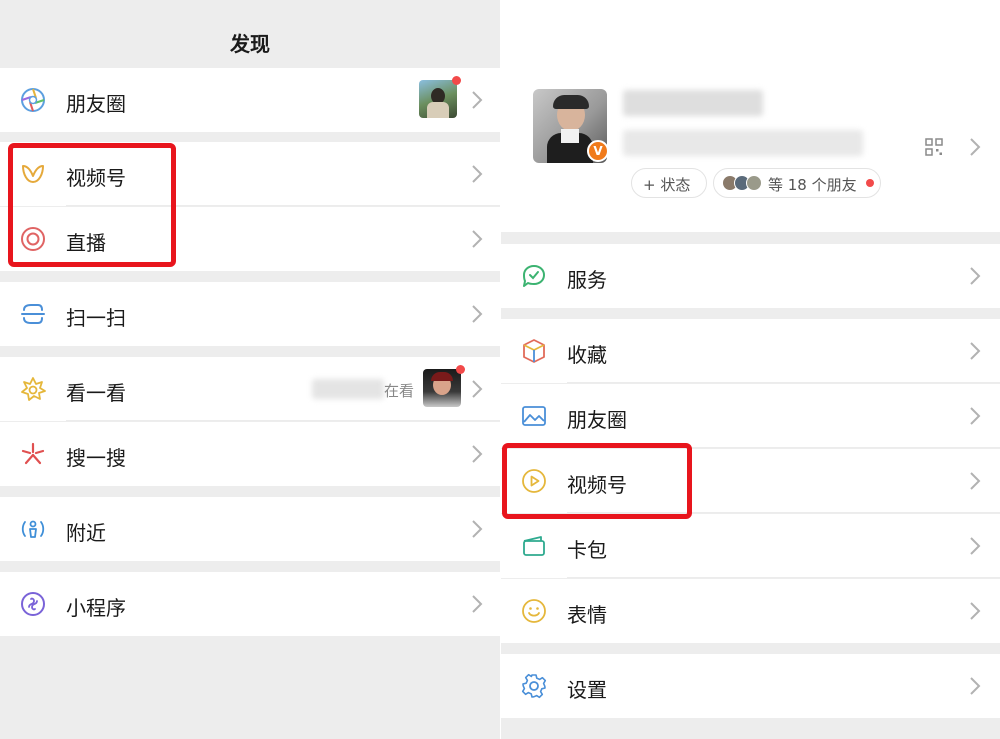  What do you see at coordinates (33, 314) in the screenshot?
I see `scan-icon` at bounding box center [33, 314].